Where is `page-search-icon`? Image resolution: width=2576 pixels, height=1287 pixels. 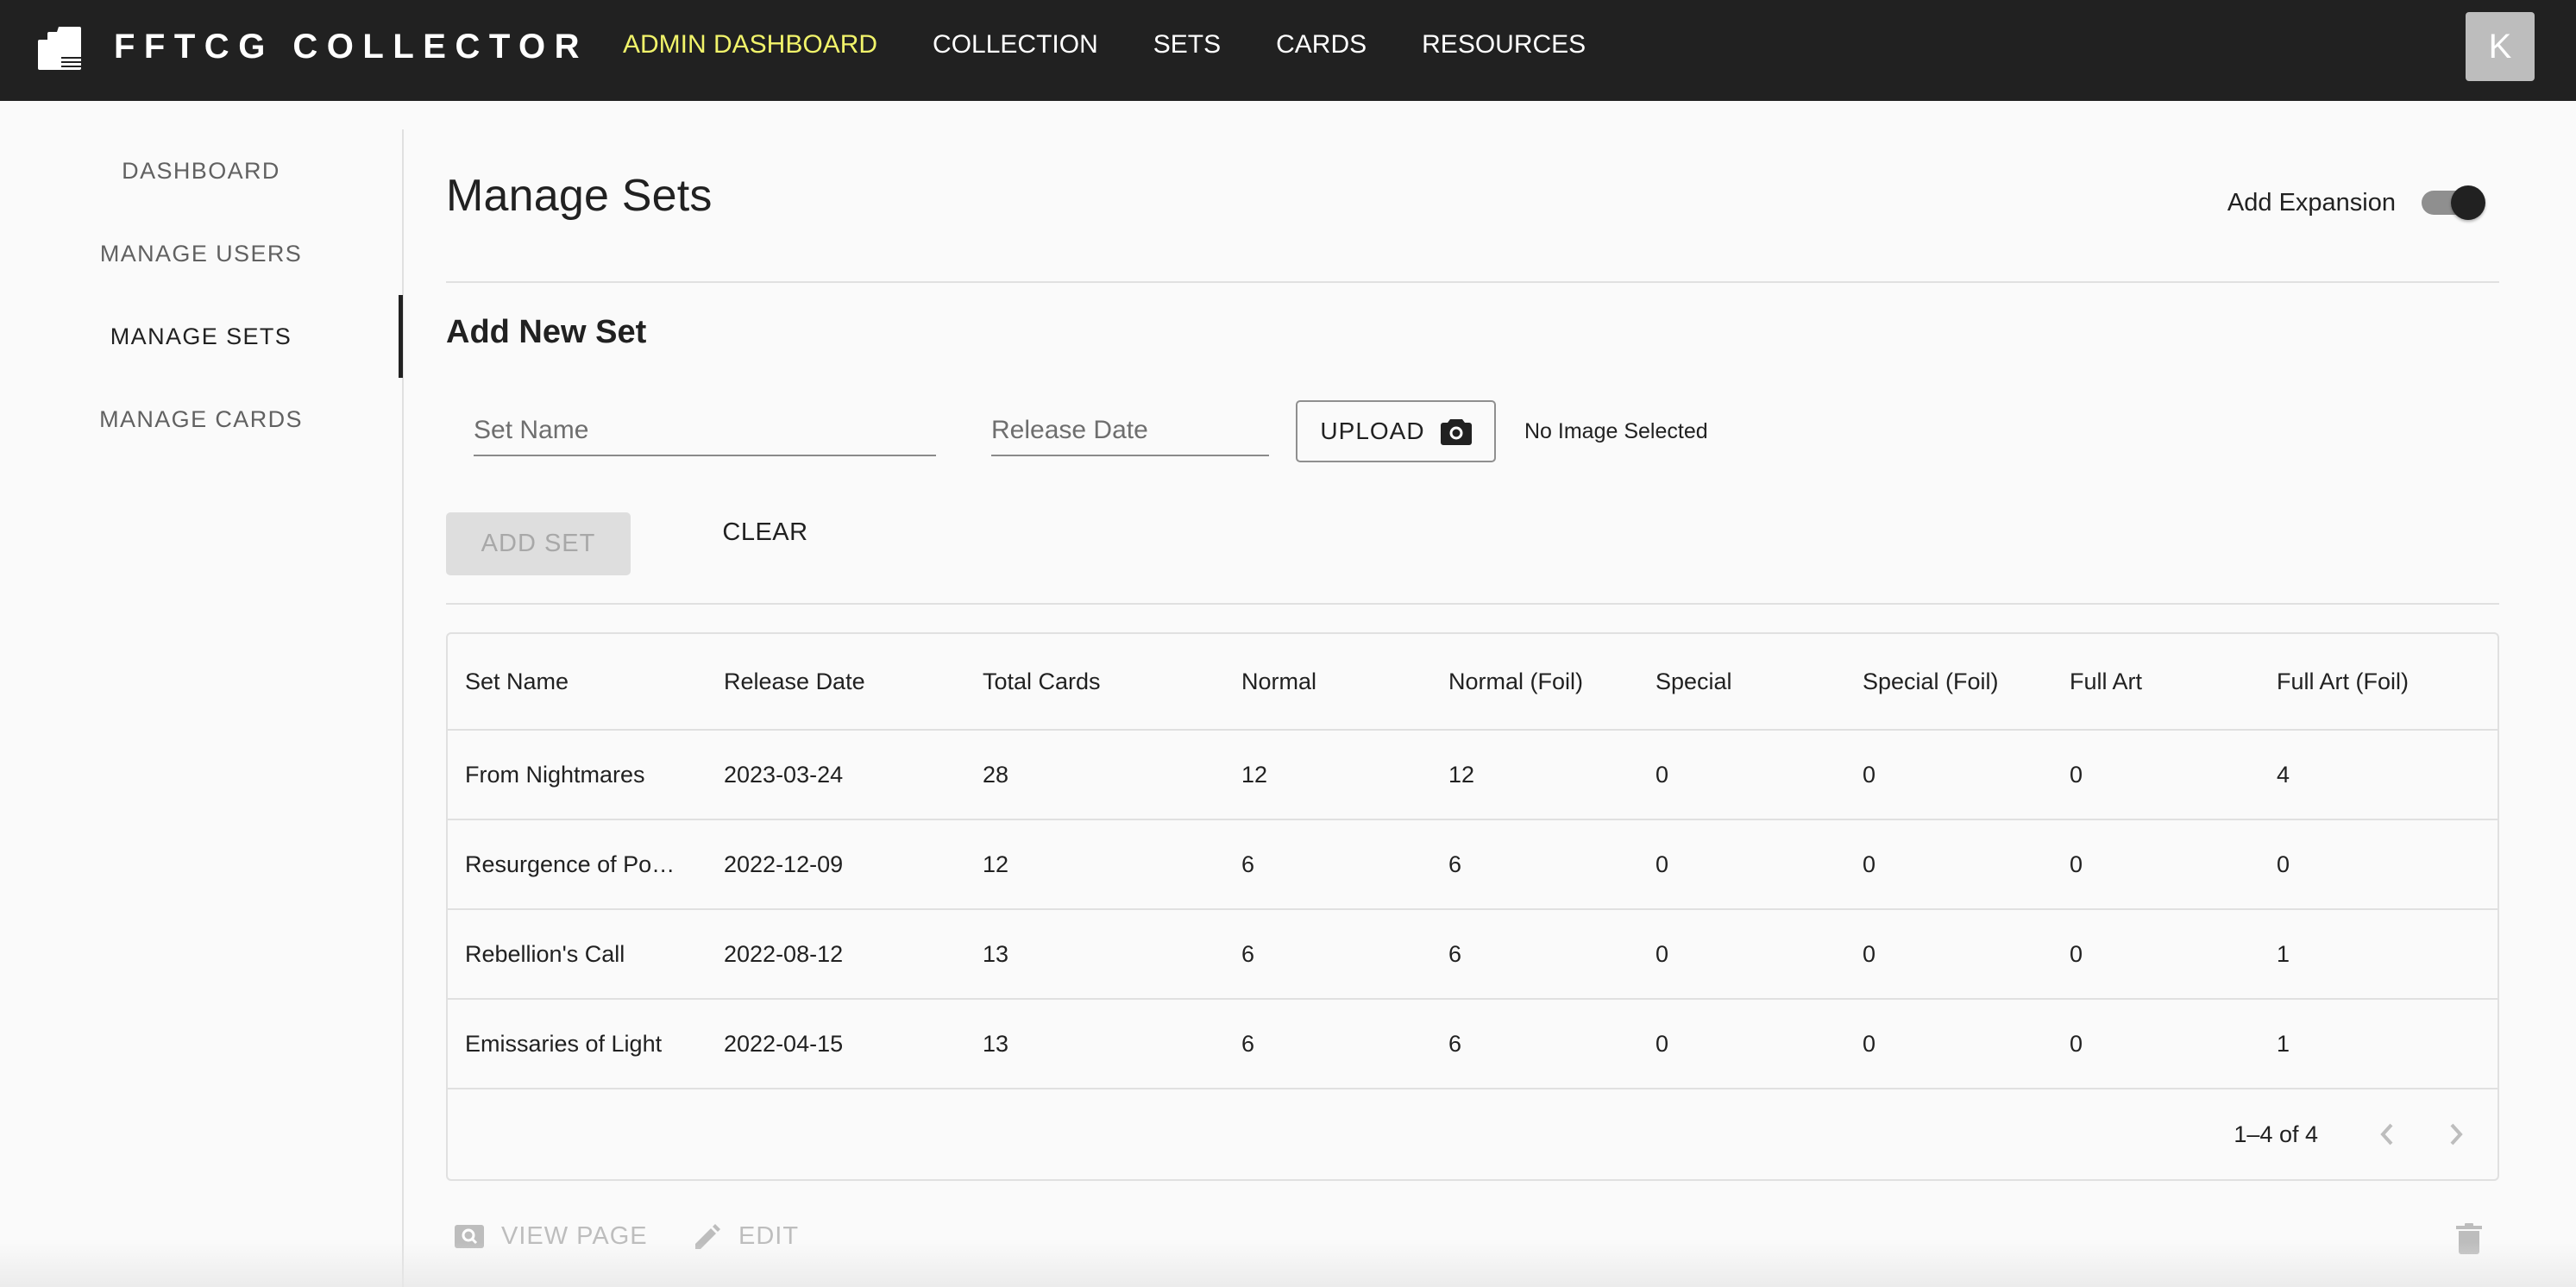 page-search-icon is located at coordinates (469, 1236).